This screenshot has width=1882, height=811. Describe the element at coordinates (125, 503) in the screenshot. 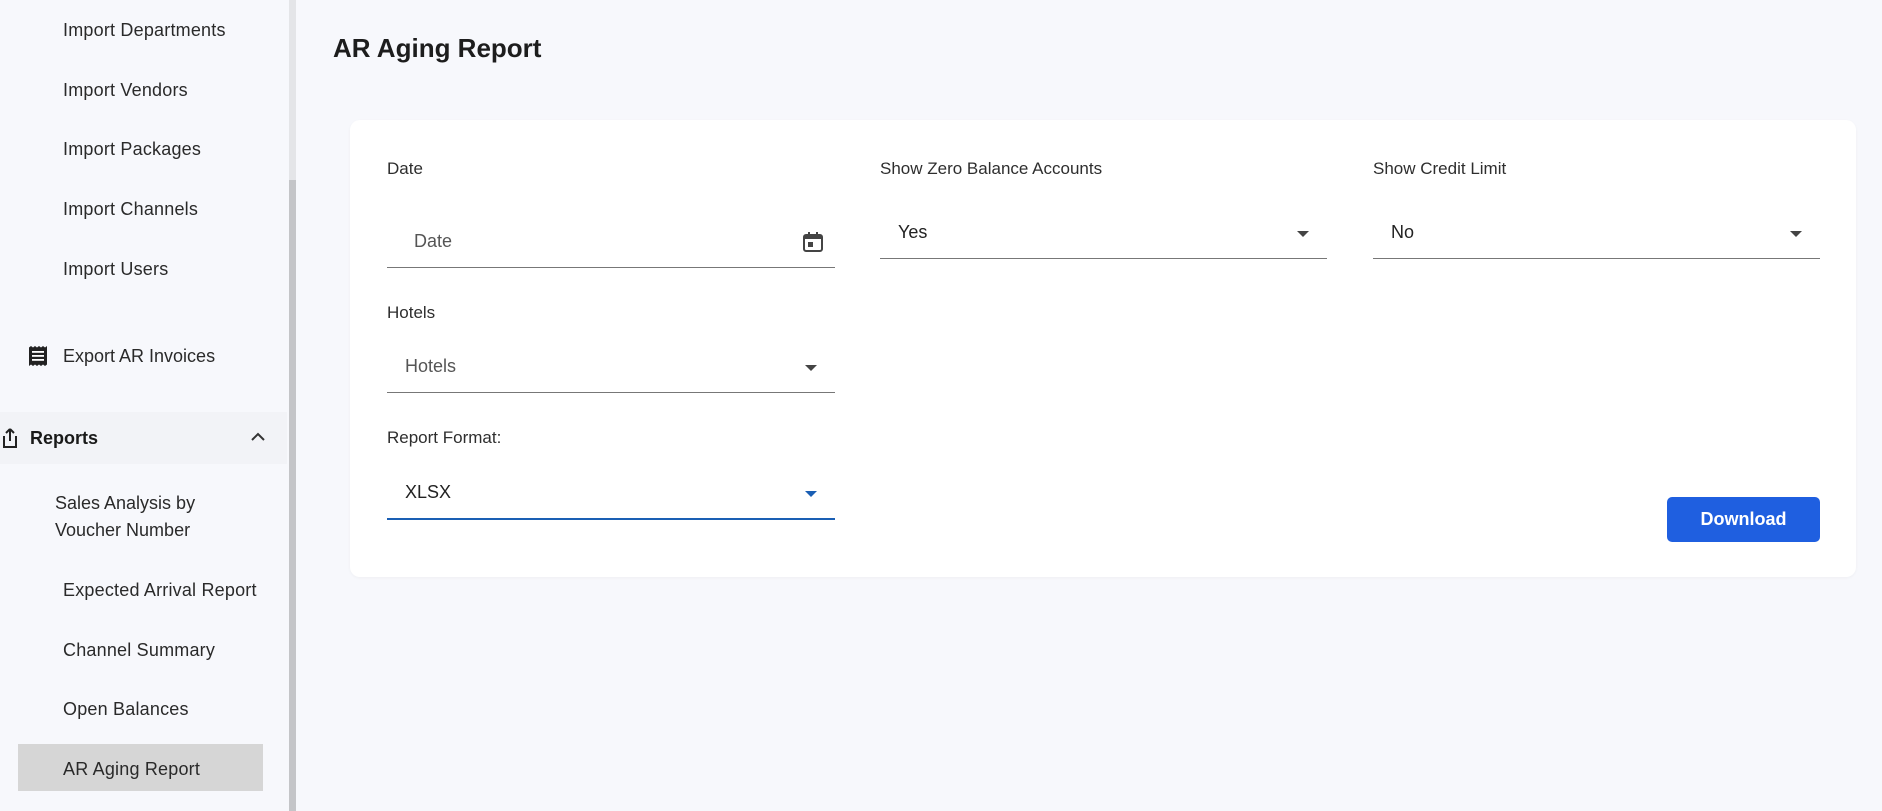

I see `sidebar-item-label: Sales Analysis by` at that location.